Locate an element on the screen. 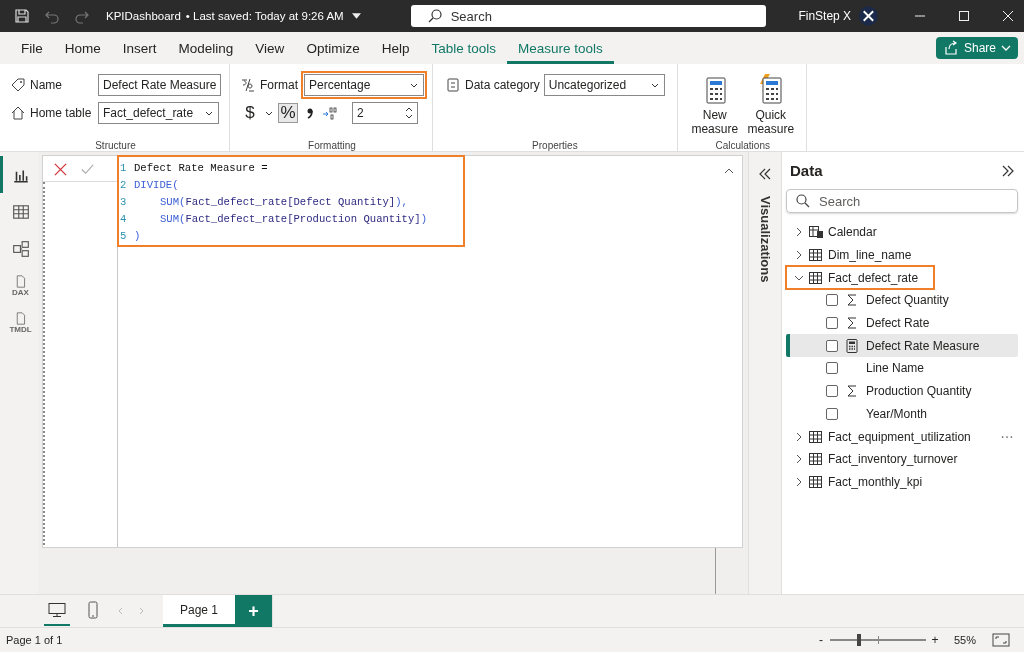 Image resolution: width=1024 pixels, height=652 pixels. menu-tab: File is located at coordinates (32, 48).